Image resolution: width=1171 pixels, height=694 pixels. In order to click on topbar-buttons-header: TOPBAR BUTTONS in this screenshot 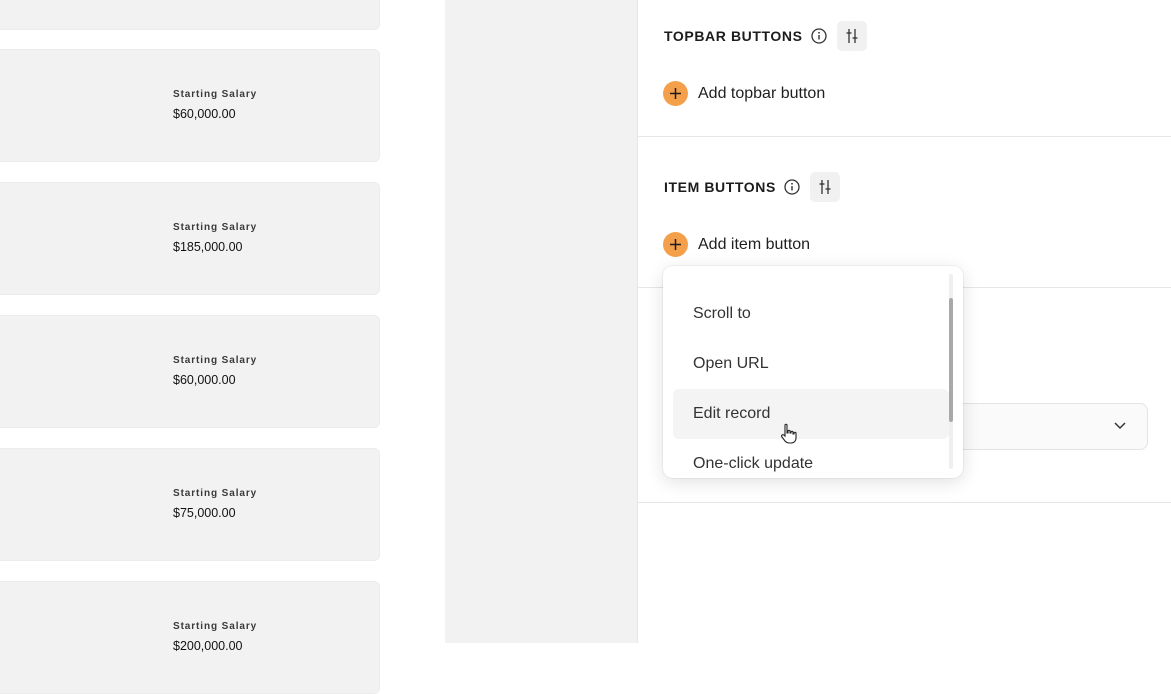, I will do `click(765, 36)`.